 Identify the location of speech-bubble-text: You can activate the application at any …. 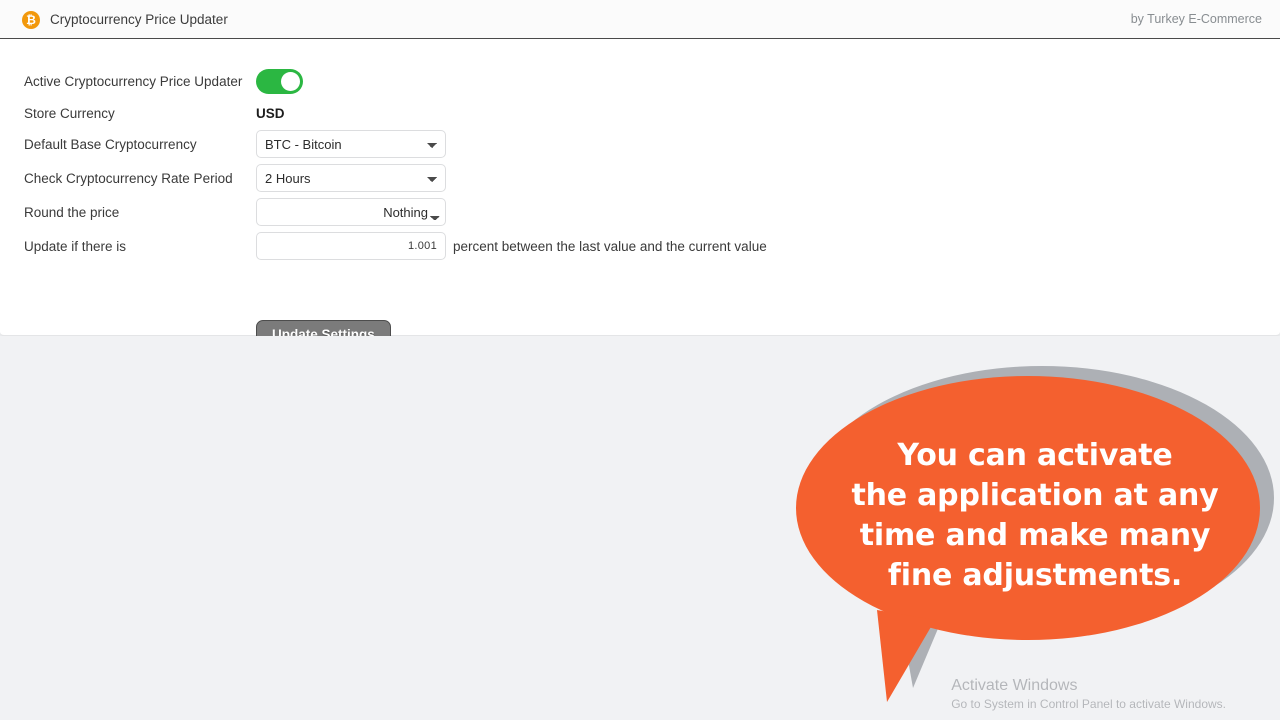
(1035, 516).